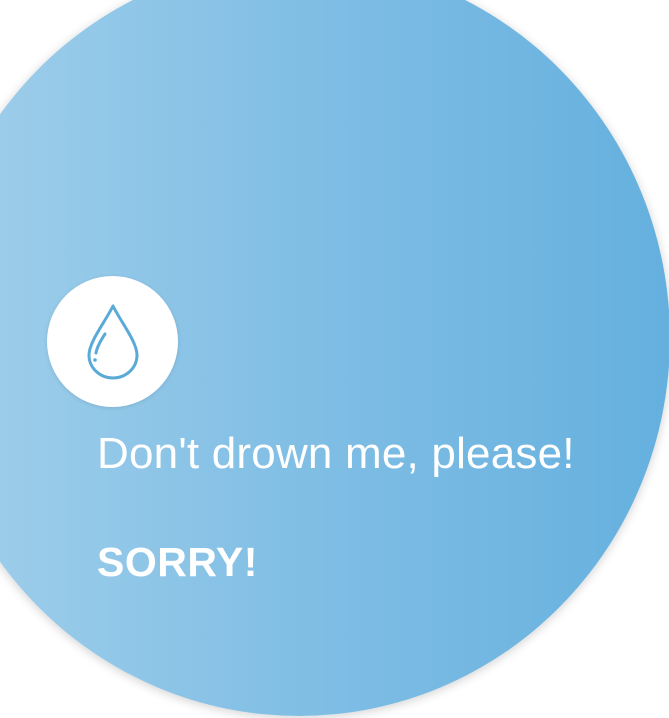  Describe the element at coordinates (336, 453) in the screenshot. I see `notification-message: Don't drown me, please!` at that location.